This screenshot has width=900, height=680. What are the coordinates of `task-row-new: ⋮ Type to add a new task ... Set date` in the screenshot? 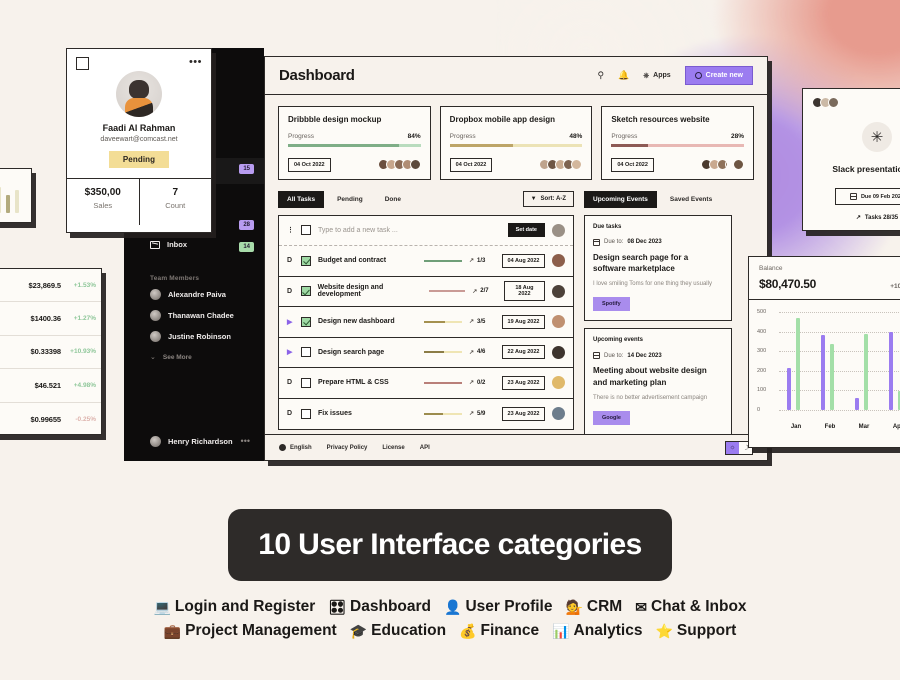 It's located at (426, 231).